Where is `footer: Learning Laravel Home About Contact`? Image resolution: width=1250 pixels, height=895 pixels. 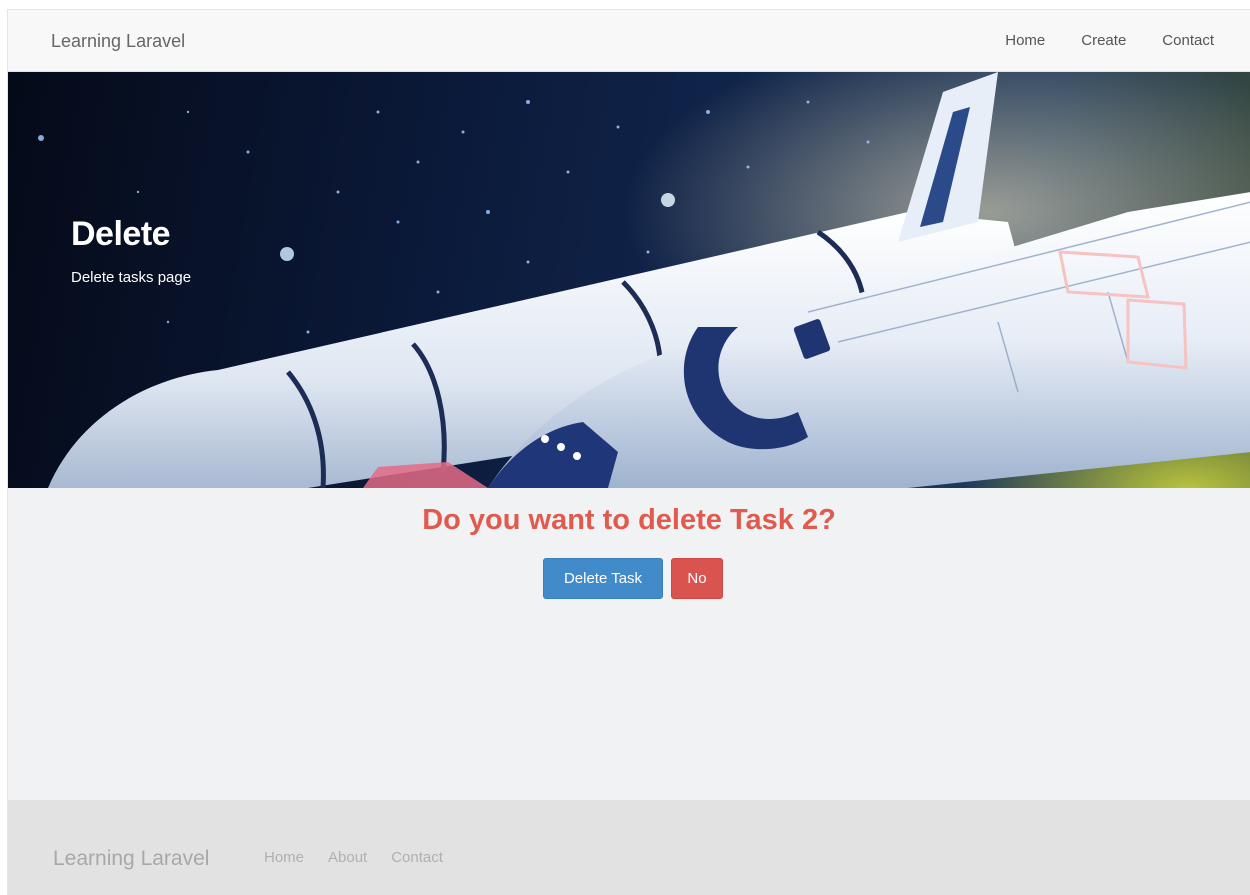
footer: Learning Laravel Home About Contact is located at coordinates (629, 847).